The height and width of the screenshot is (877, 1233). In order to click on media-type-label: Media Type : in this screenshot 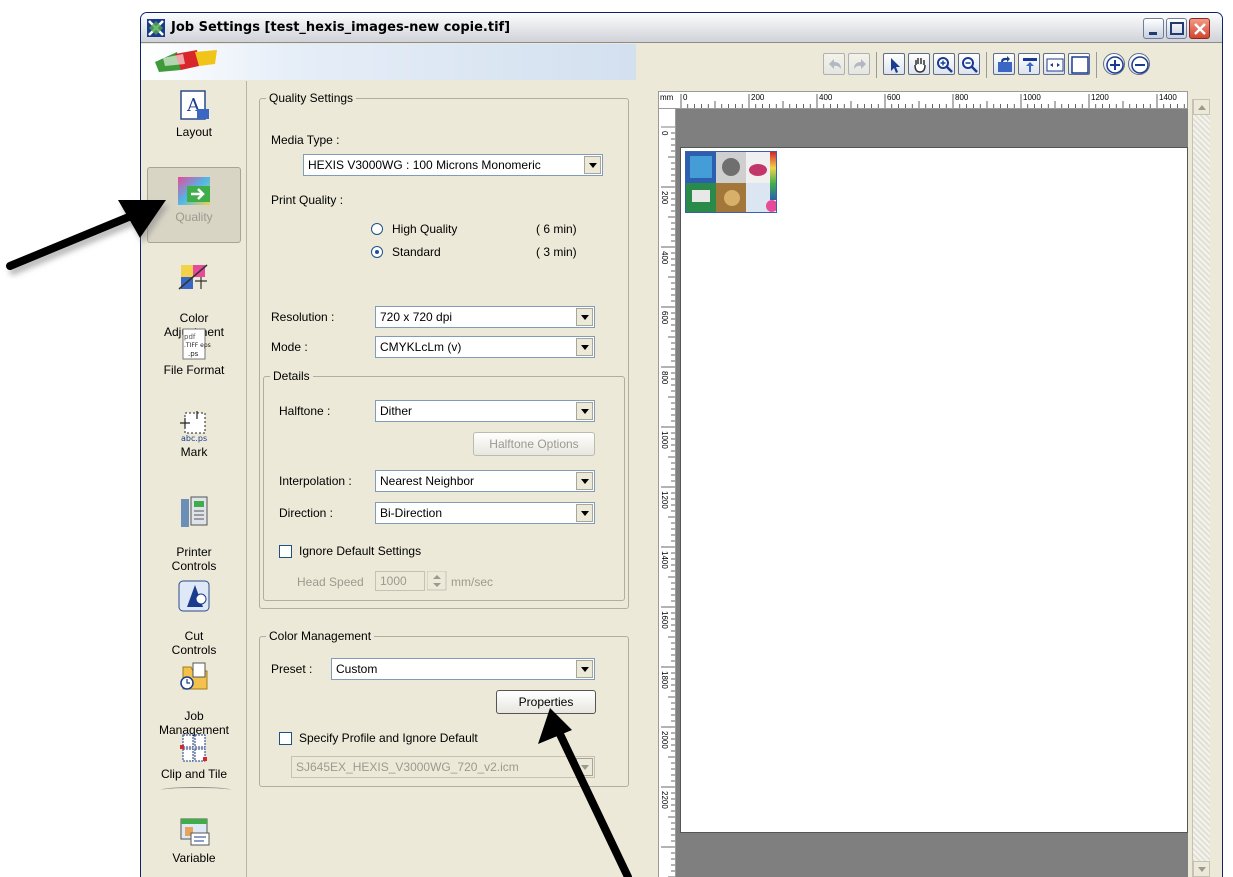, I will do `click(305, 140)`.